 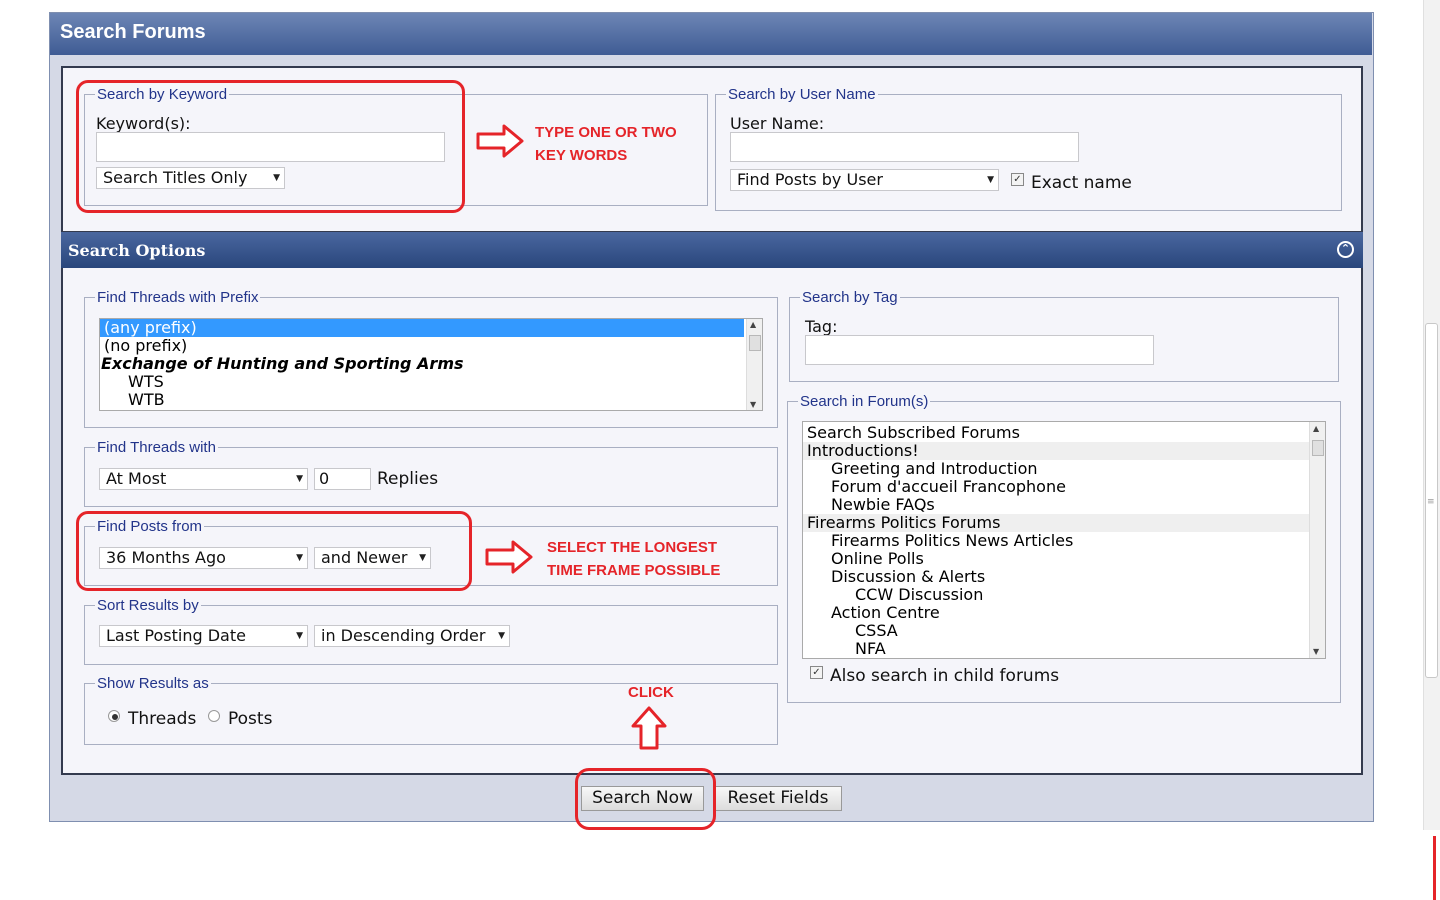 What do you see at coordinates (606, 132) in the screenshot?
I see `annotation-line: TYPE ONE OR TWO` at bounding box center [606, 132].